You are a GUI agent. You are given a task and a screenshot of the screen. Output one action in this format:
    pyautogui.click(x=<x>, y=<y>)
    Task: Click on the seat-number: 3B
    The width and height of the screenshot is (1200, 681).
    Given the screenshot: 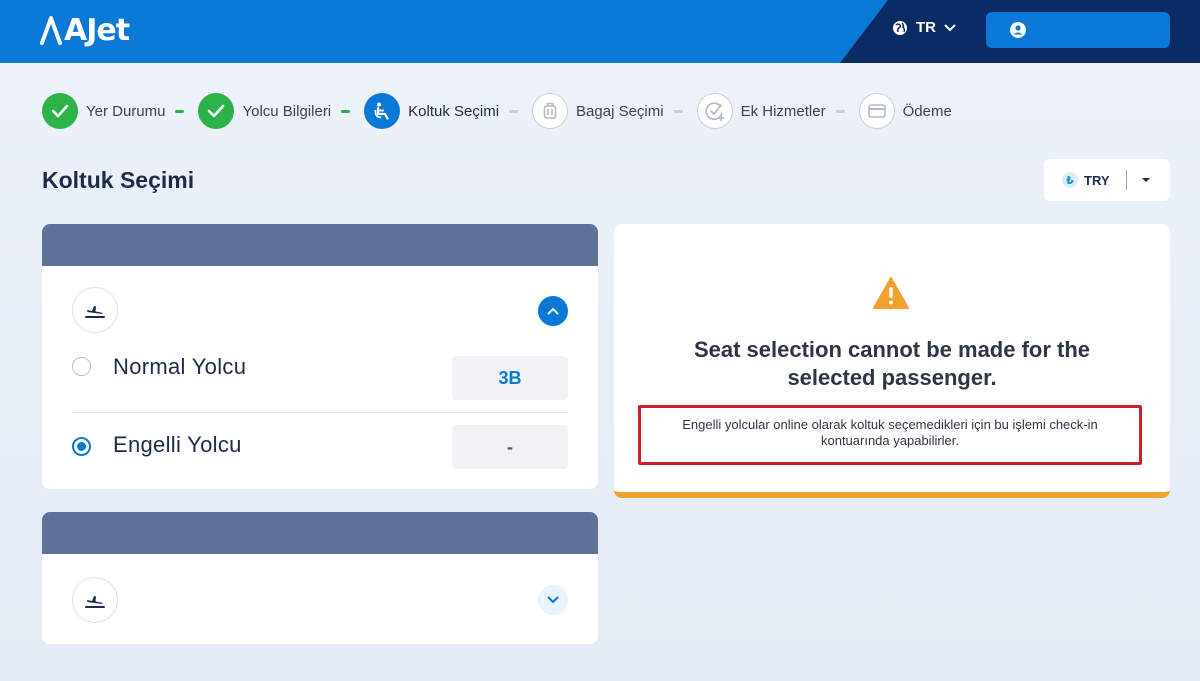 What is the action you would take?
    pyautogui.click(x=510, y=378)
    